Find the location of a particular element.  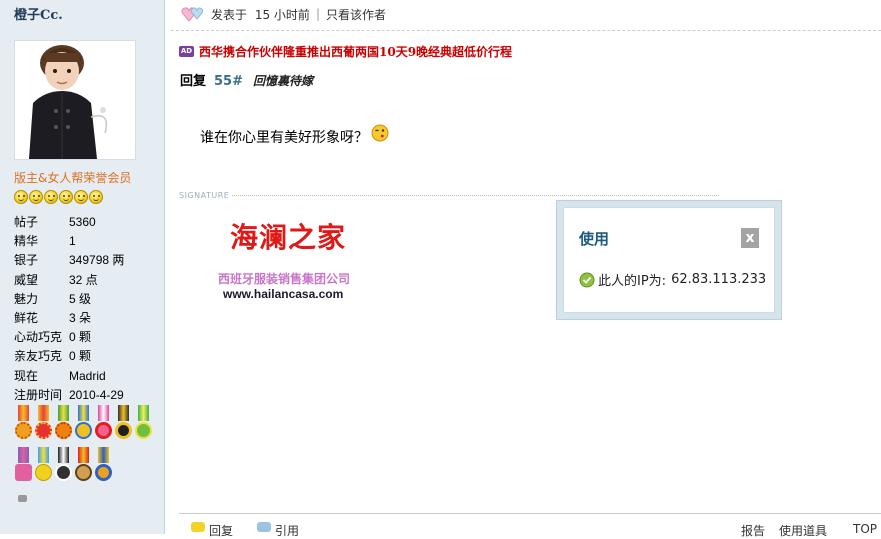

medal-collection is located at coordinates (86, 447).